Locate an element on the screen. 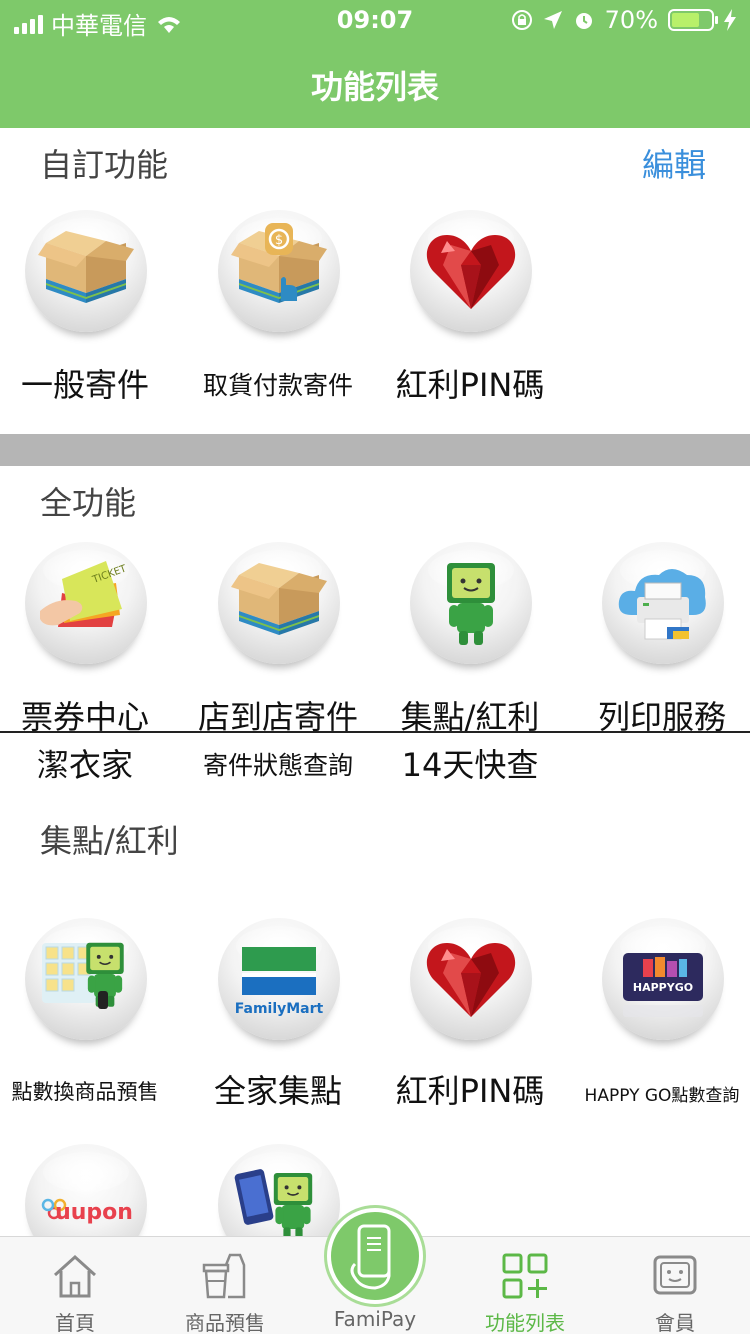  custom-item-general-shipping: 一般寄件 is located at coordinates (90, 383).